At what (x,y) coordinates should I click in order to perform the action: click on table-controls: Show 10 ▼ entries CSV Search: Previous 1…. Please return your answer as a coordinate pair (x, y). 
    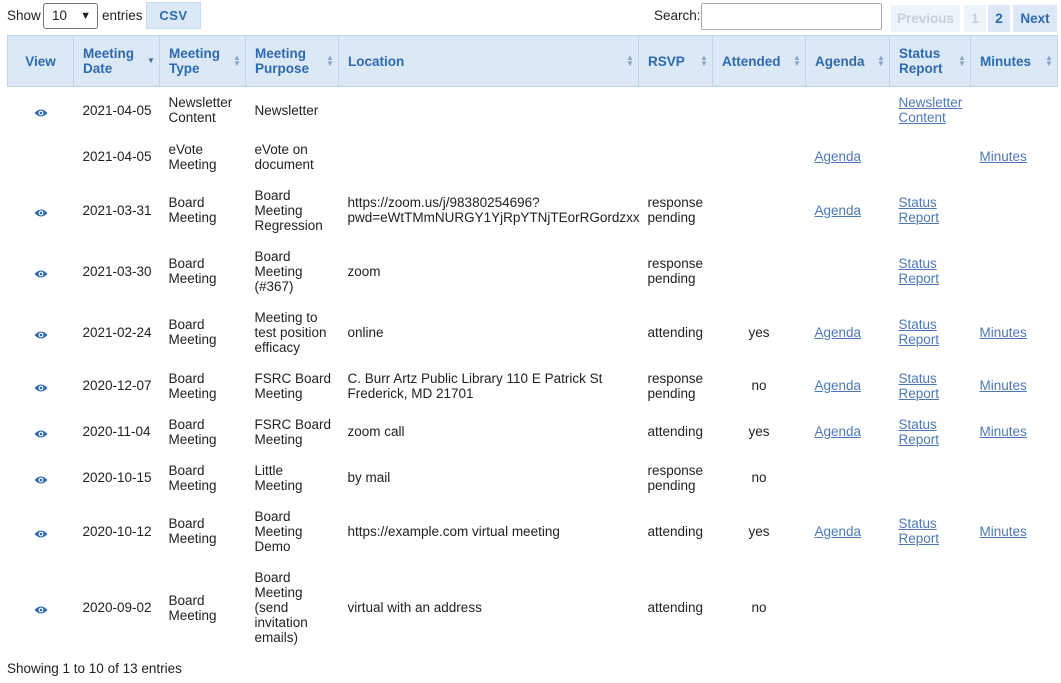
    Looking at the image, I should click on (530, 17).